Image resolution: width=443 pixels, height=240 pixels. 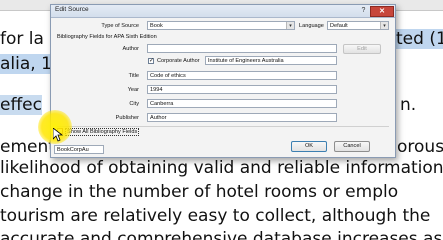 I want to click on city-field: Canberra, so click(x=242, y=103).